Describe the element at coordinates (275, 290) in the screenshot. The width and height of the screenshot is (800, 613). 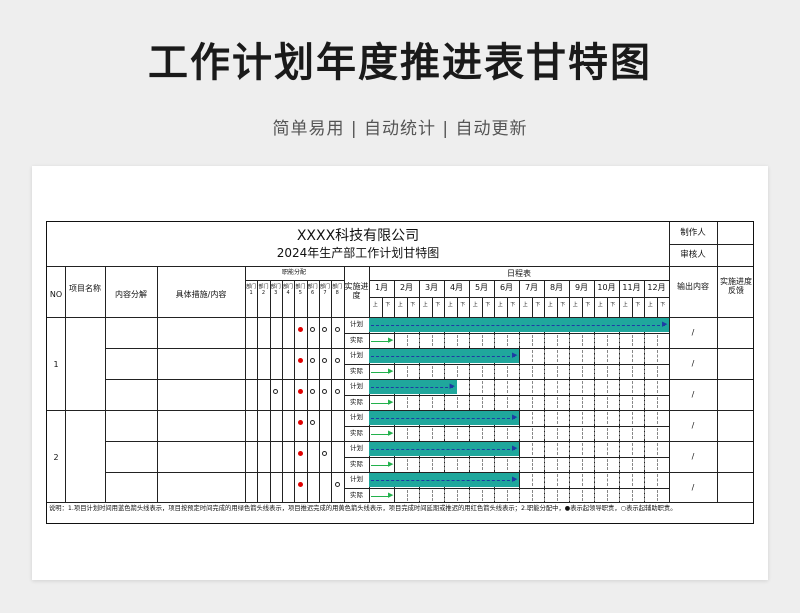
I see `dept-label: 部门3` at that location.